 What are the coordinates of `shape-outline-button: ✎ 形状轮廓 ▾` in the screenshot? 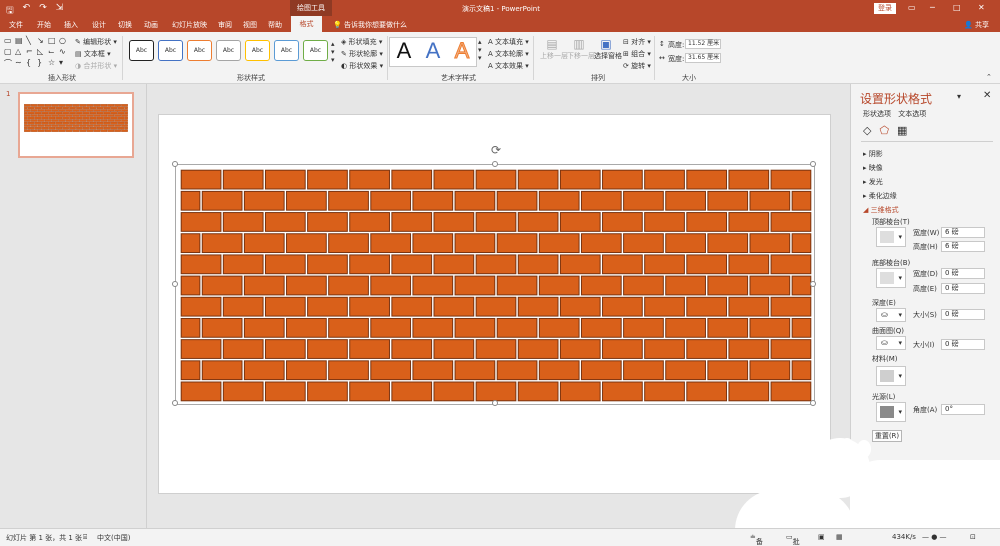 It's located at (362, 54).